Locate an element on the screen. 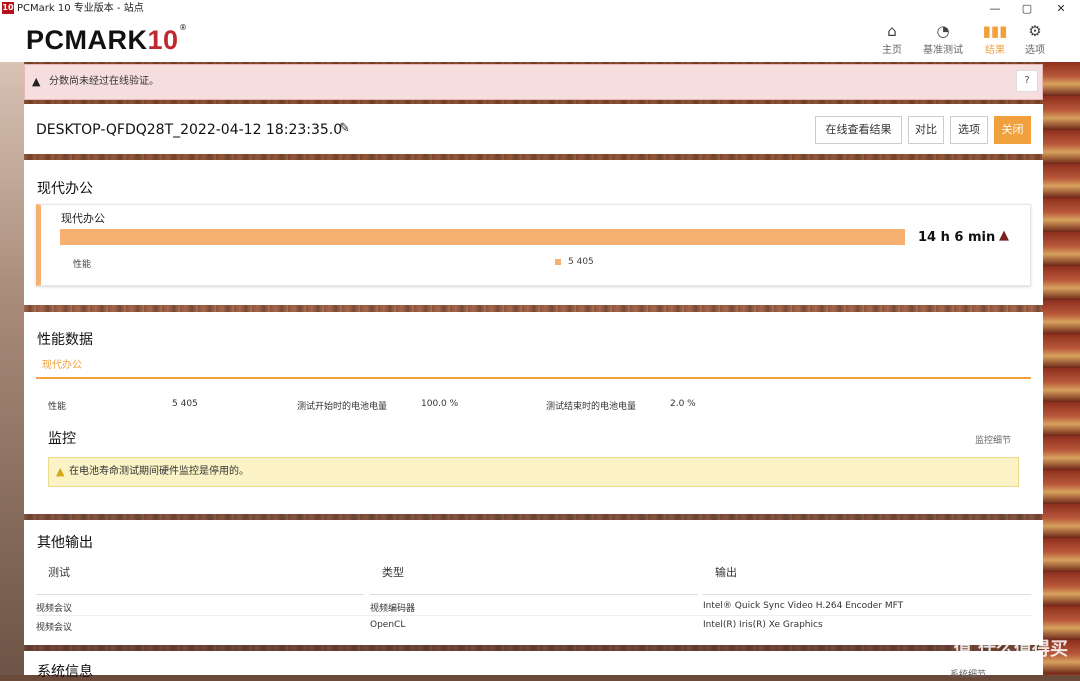 The height and width of the screenshot is (681, 1080). result-title: DESKTOP-QFDQ28T_2022-04-12 18:23:35.0 is located at coordinates (189, 130).